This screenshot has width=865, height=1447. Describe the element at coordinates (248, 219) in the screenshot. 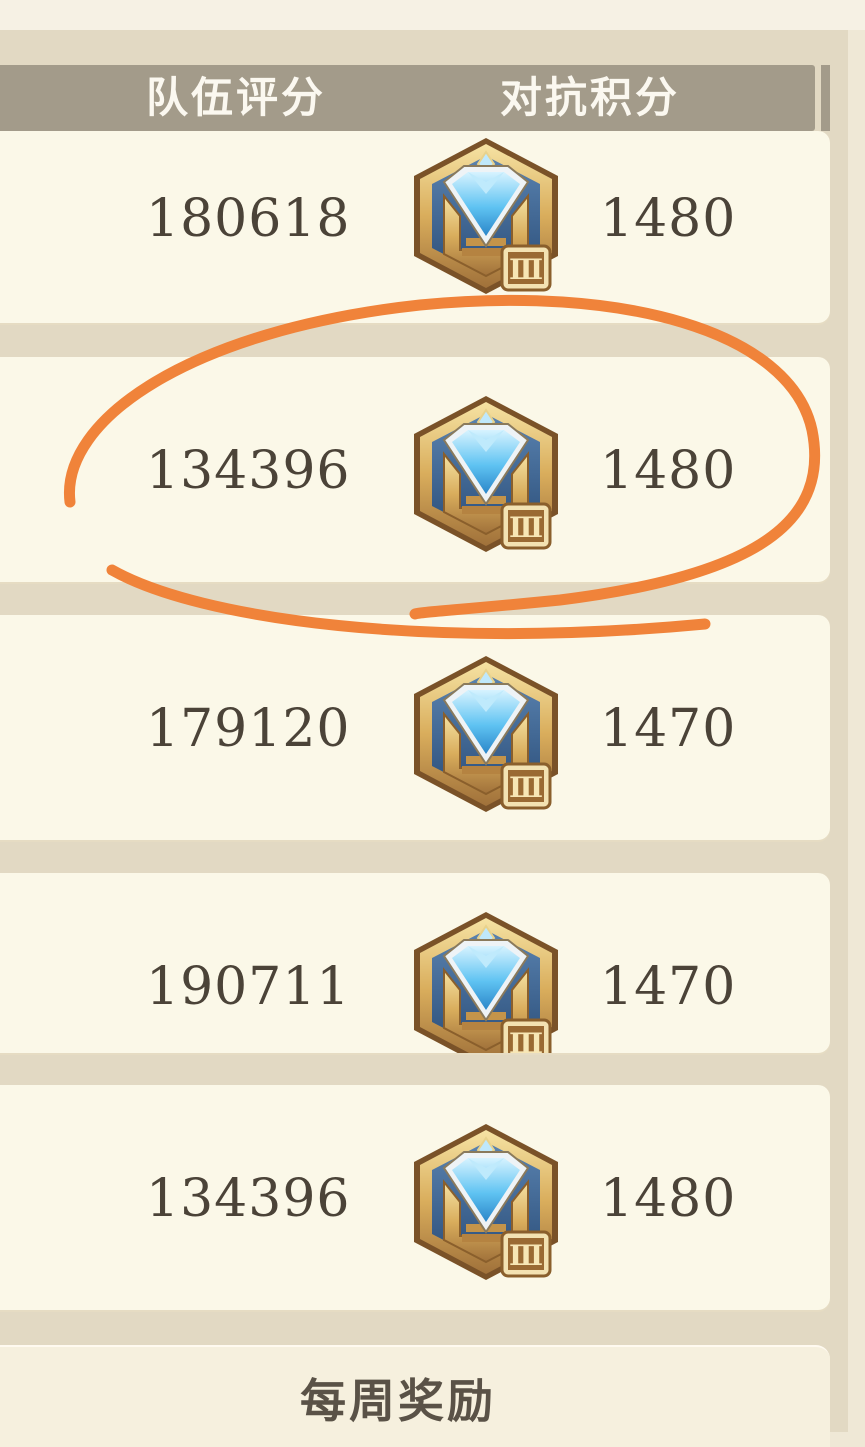

I see `team-score: 180618` at that location.